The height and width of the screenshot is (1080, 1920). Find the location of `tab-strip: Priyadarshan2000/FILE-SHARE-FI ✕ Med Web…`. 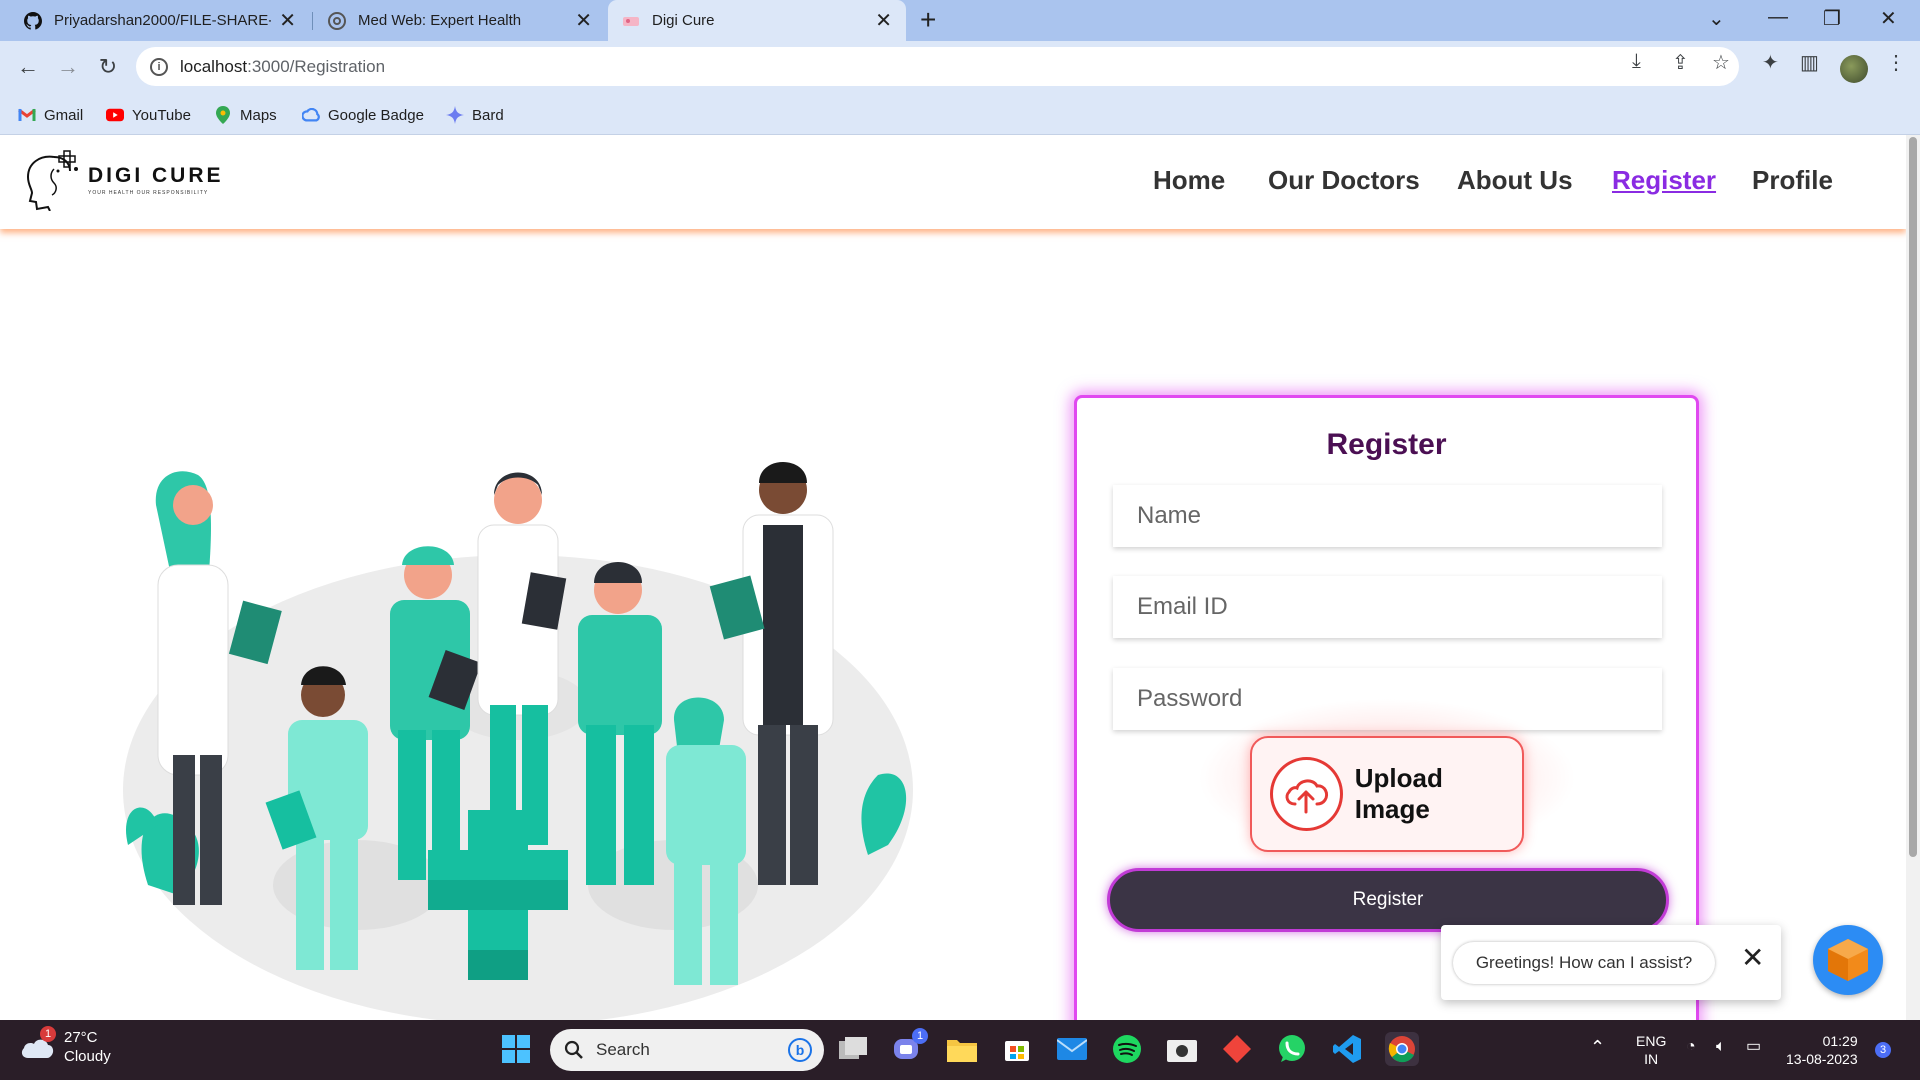

tab-strip: Priyadarshan2000/FILE-SHARE-FI ✕ Med Web… is located at coordinates (960, 20).